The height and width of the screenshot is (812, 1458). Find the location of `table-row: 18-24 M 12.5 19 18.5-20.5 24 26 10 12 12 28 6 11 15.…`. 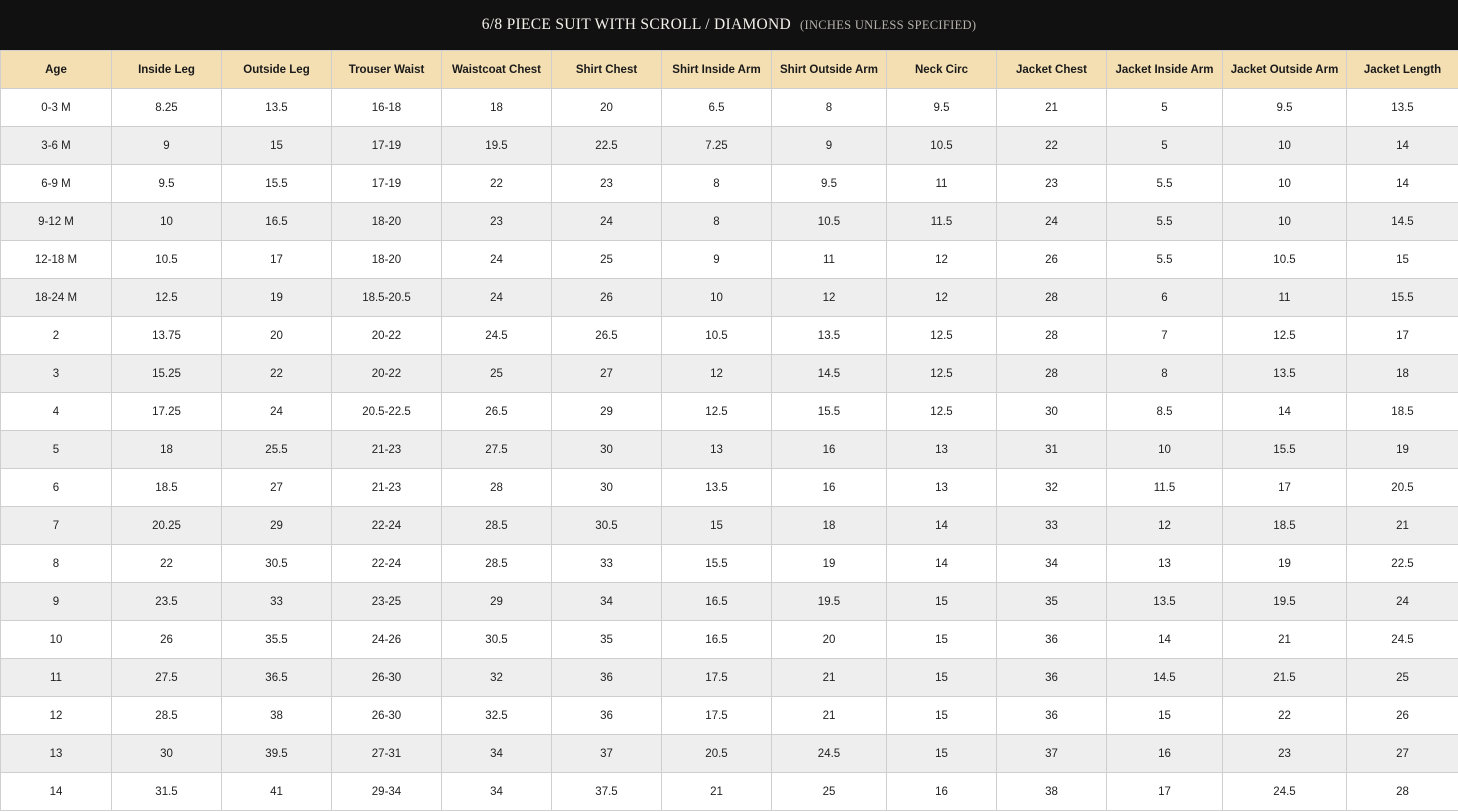

table-row: 18-24 M 12.5 19 18.5-20.5 24 26 10 12 12 28 6 11 15.… is located at coordinates (729, 297).